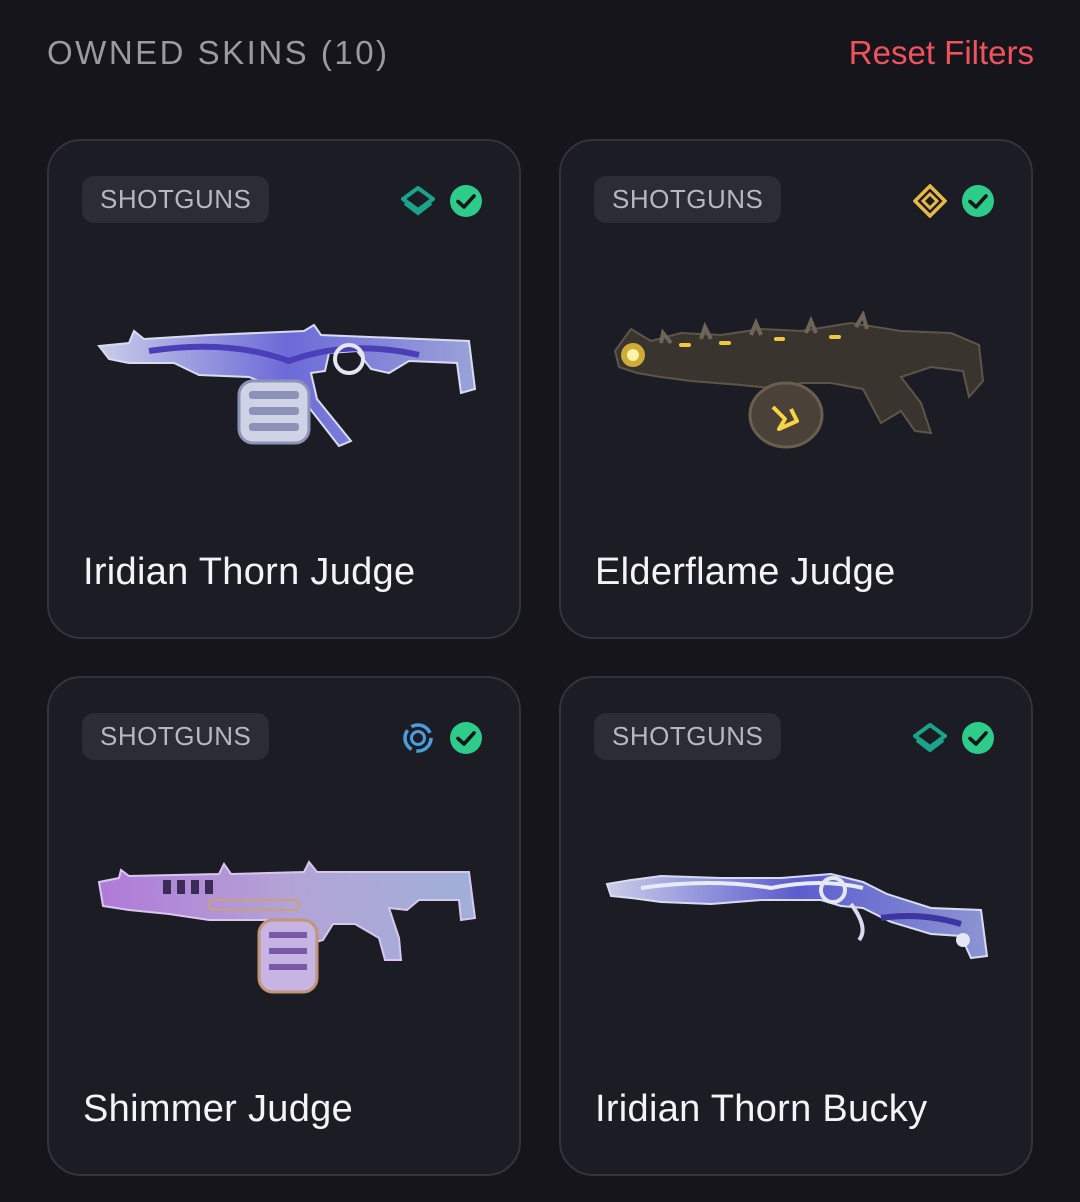 The height and width of the screenshot is (1202, 1080). What do you see at coordinates (540, 53) in the screenshot?
I see `header: OWNED SKINS (10) Reset Filters` at bounding box center [540, 53].